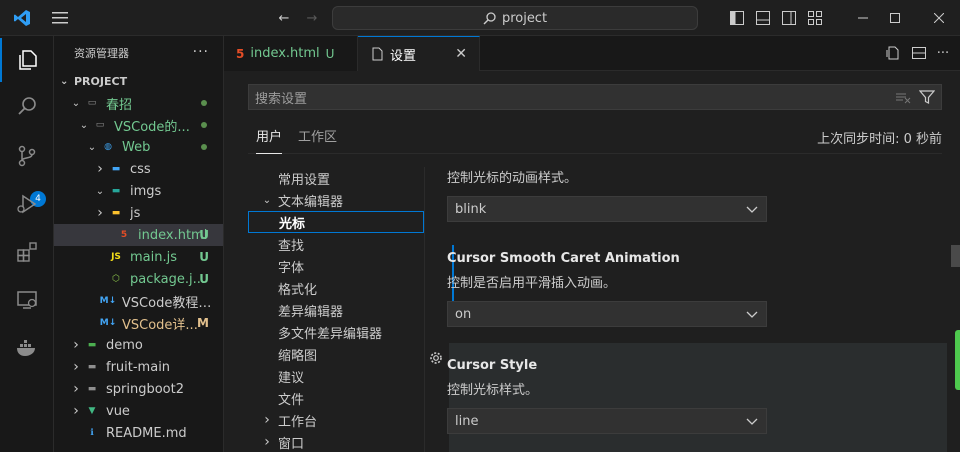 The image size is (960, 452). I want to click on docker-icon, so click(27, 348).